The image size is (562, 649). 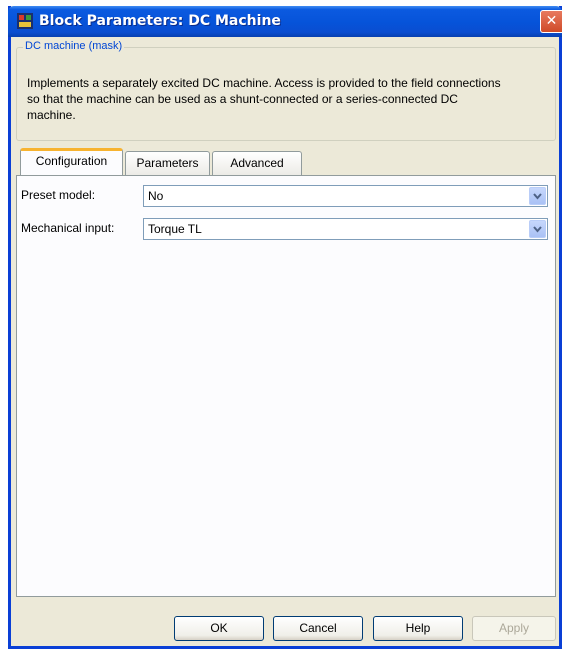 I want to click on close-button: ✕, so click(x=551, y=21).